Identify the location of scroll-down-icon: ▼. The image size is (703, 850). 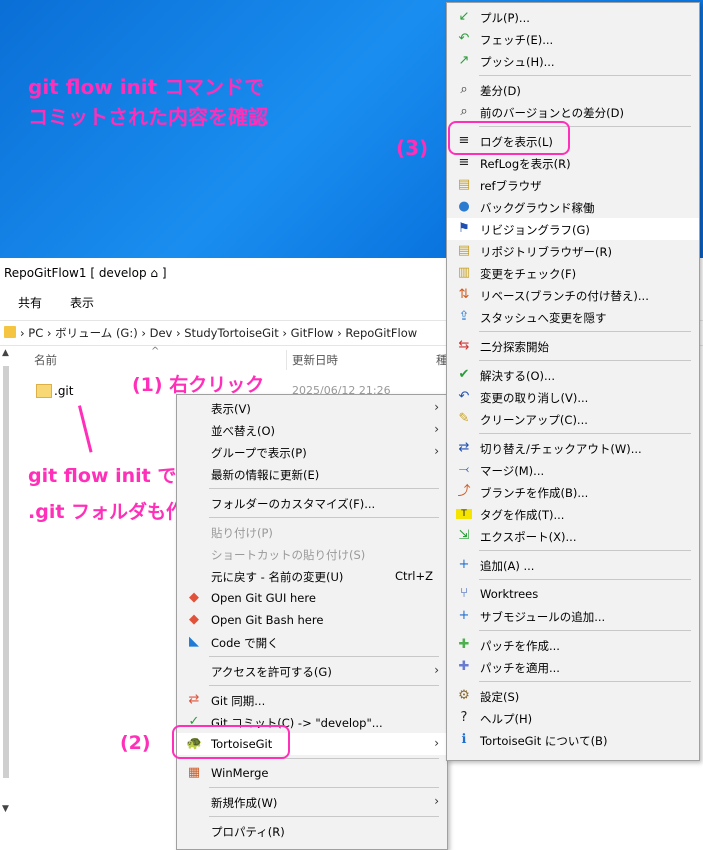
(5, 809).